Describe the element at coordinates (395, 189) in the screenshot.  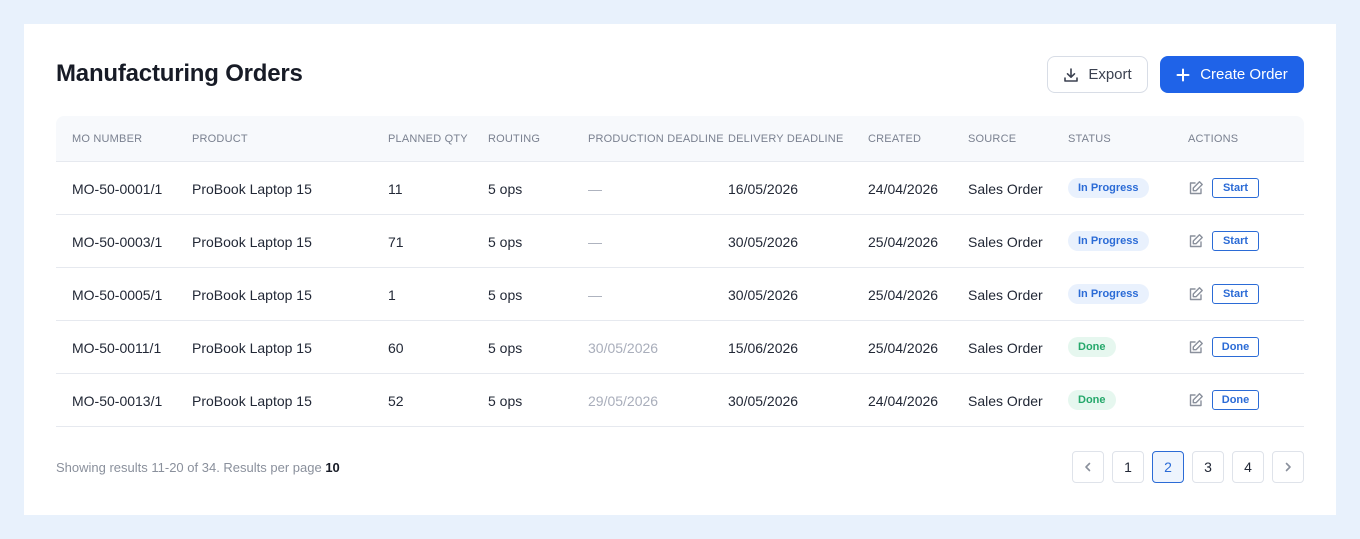
I see `cell-planned-qty: 11` at that location.